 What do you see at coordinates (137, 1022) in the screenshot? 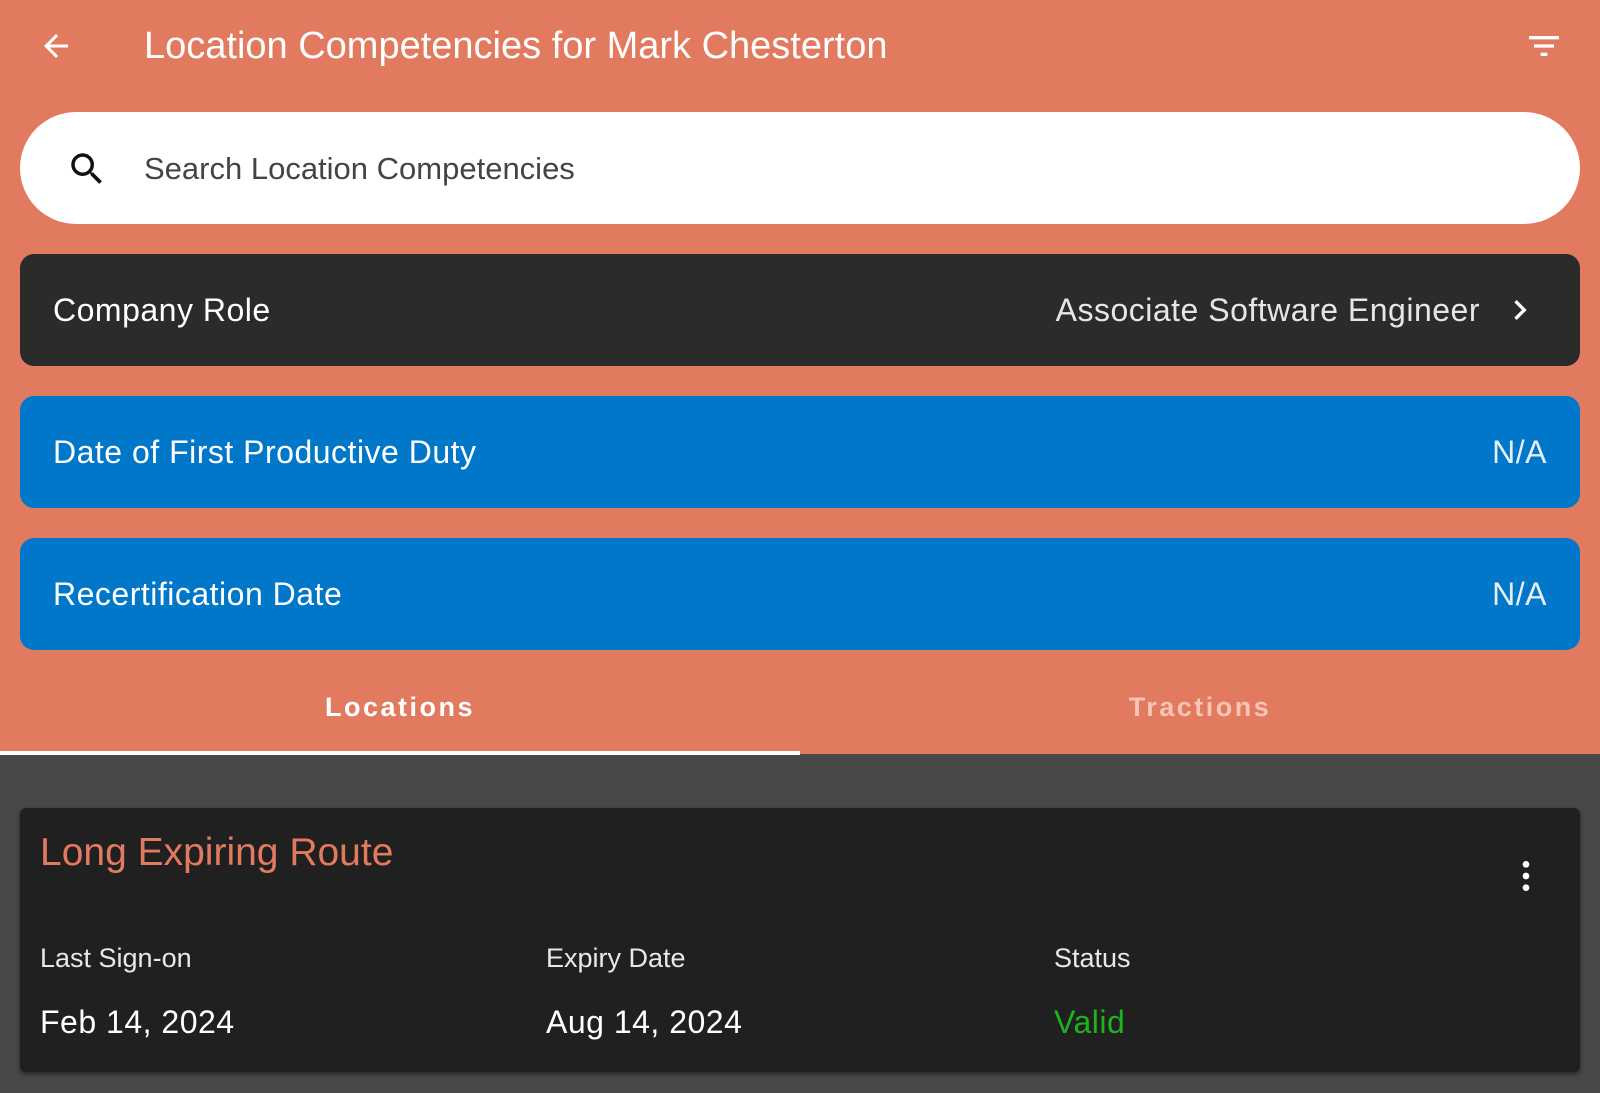
I see `last-sign-on-value: Feb 14, 2024` at bounding box center [137, 1022].